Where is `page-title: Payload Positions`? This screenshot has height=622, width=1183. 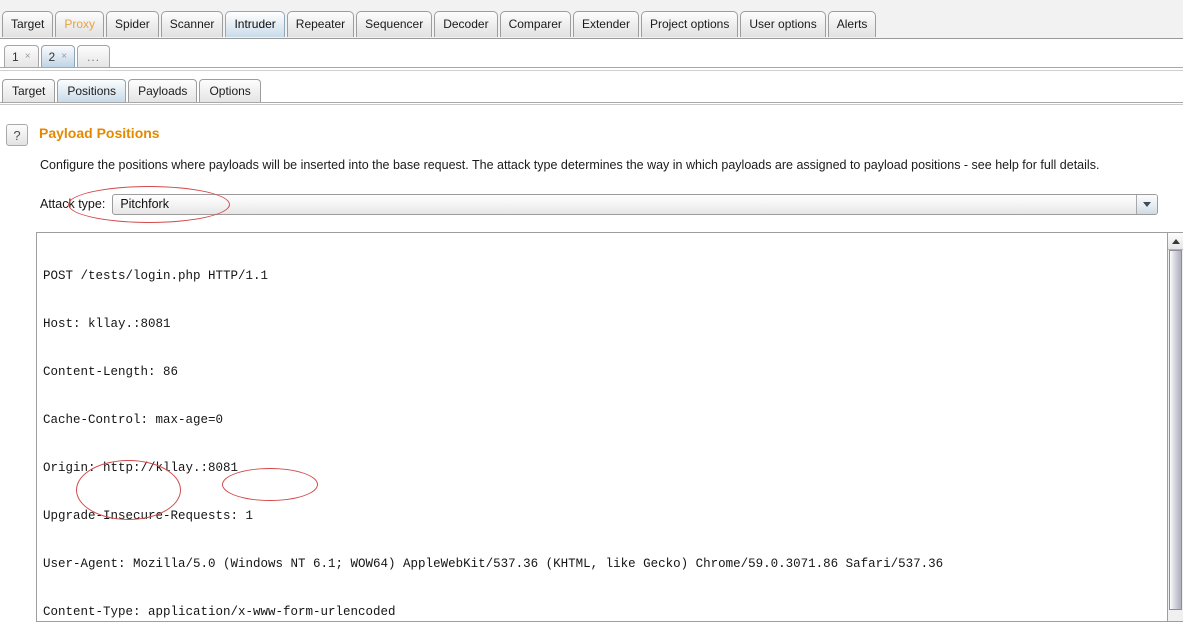 page-title: Payload Positions is located at coordinates (99, 133).